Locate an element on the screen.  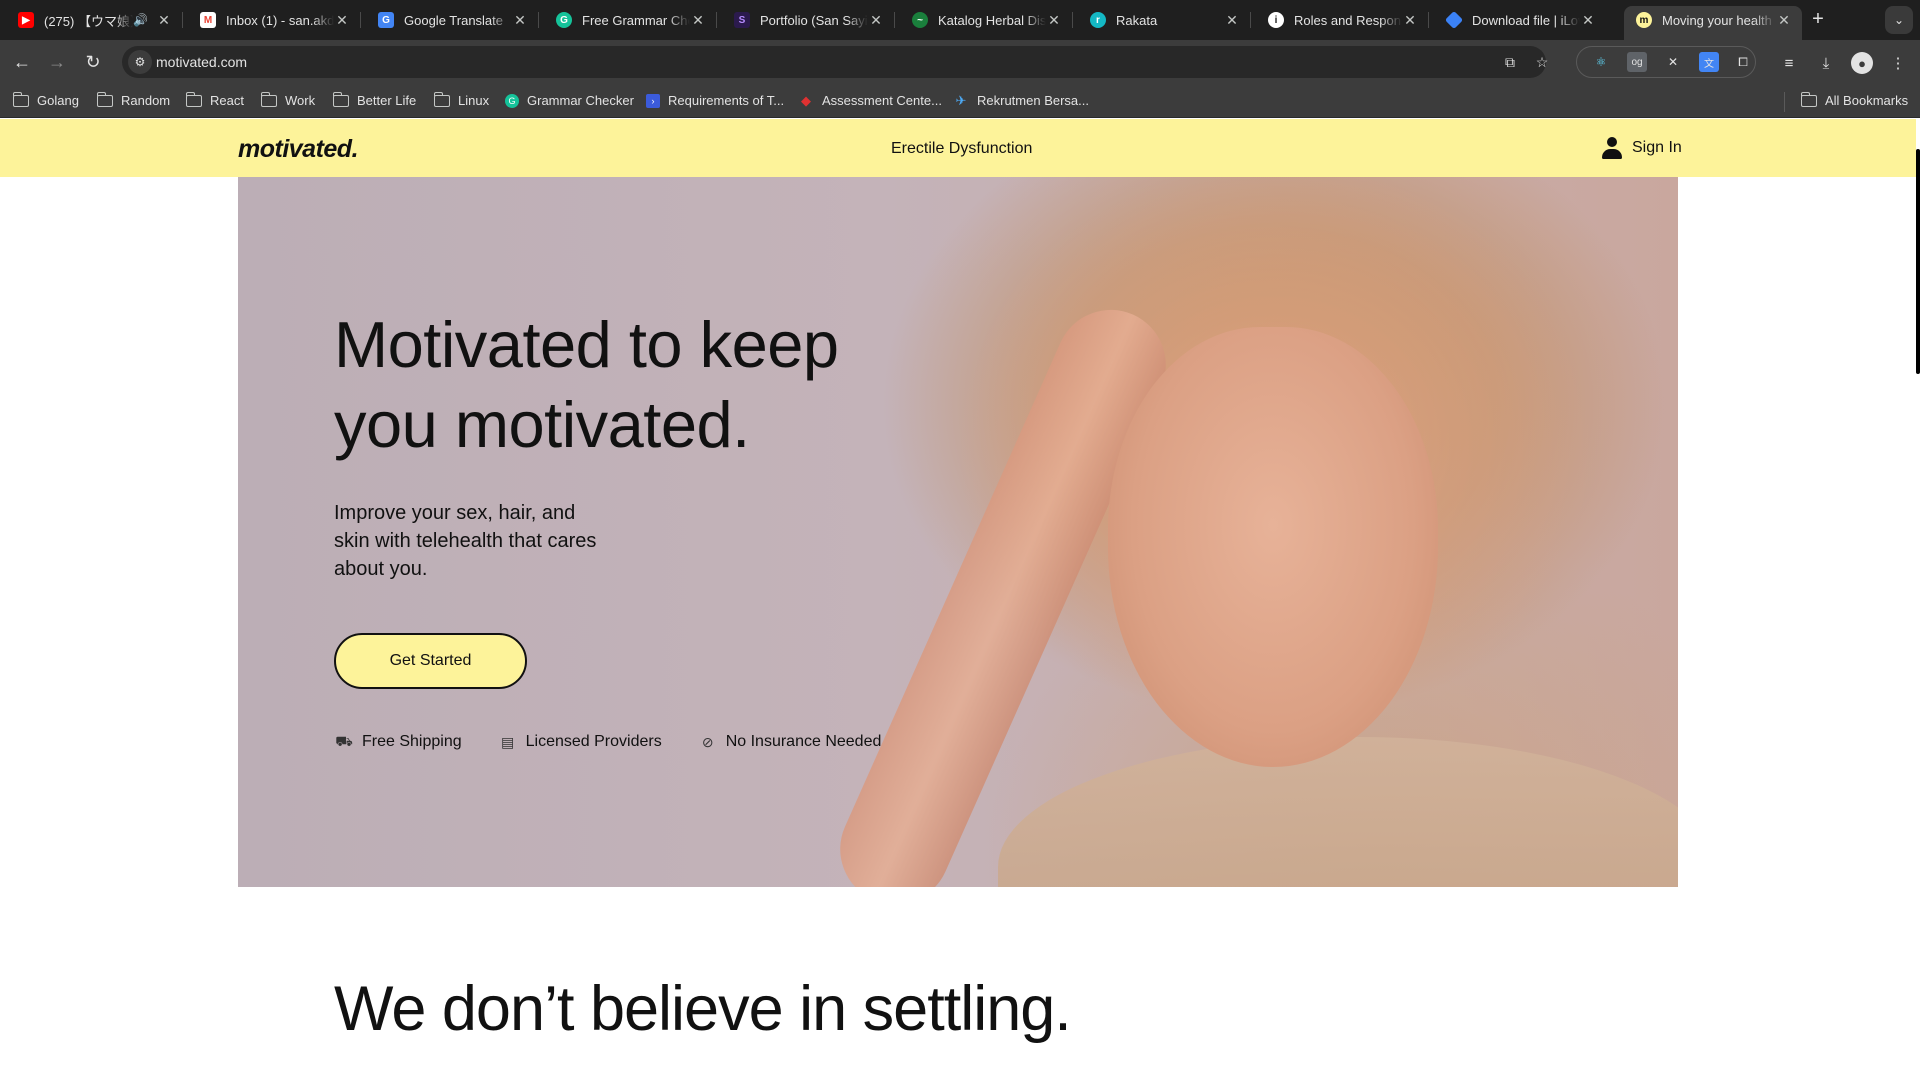
bookmark-folder: Random is located at coordinates (133, 99).